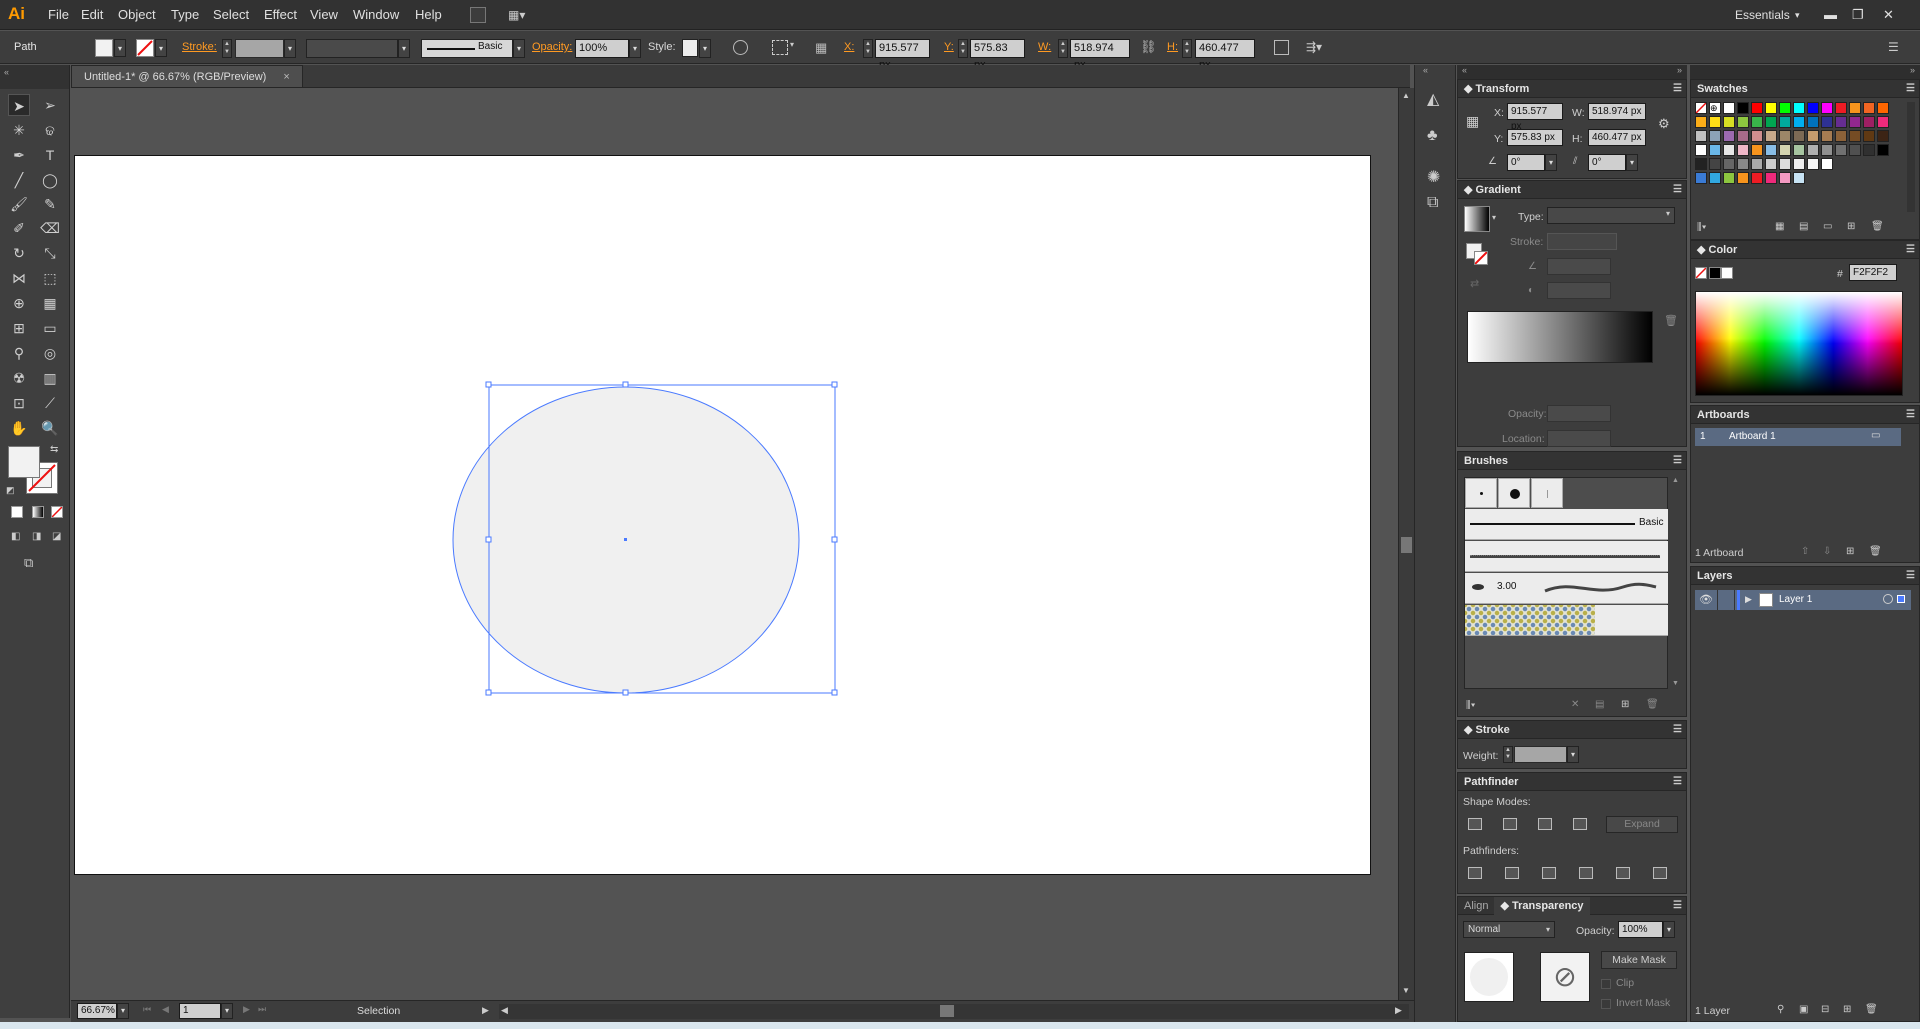 The width and height of the screenshot is (1920, 1029). Describe the element at coordinates (123, 1011) in the screenshot. I see `zoom-dropdown: ▾` at that location.